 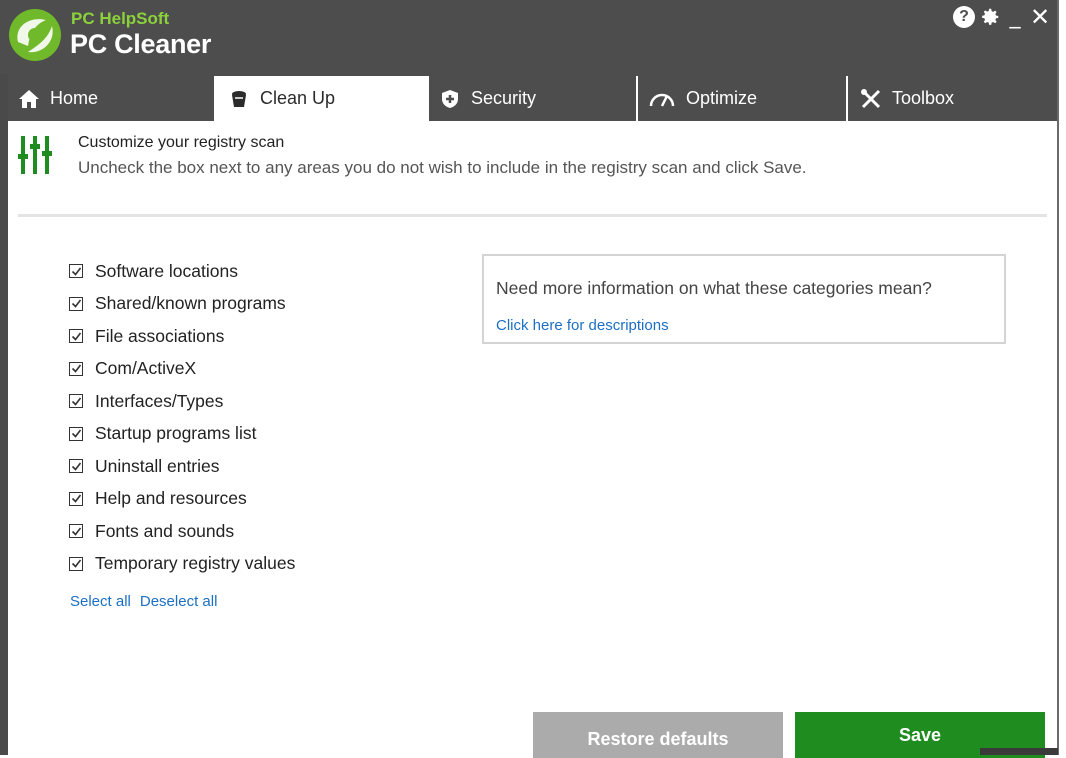 I want to click on checklist-item: Com/ActiveX, so click(x=182, y=369).